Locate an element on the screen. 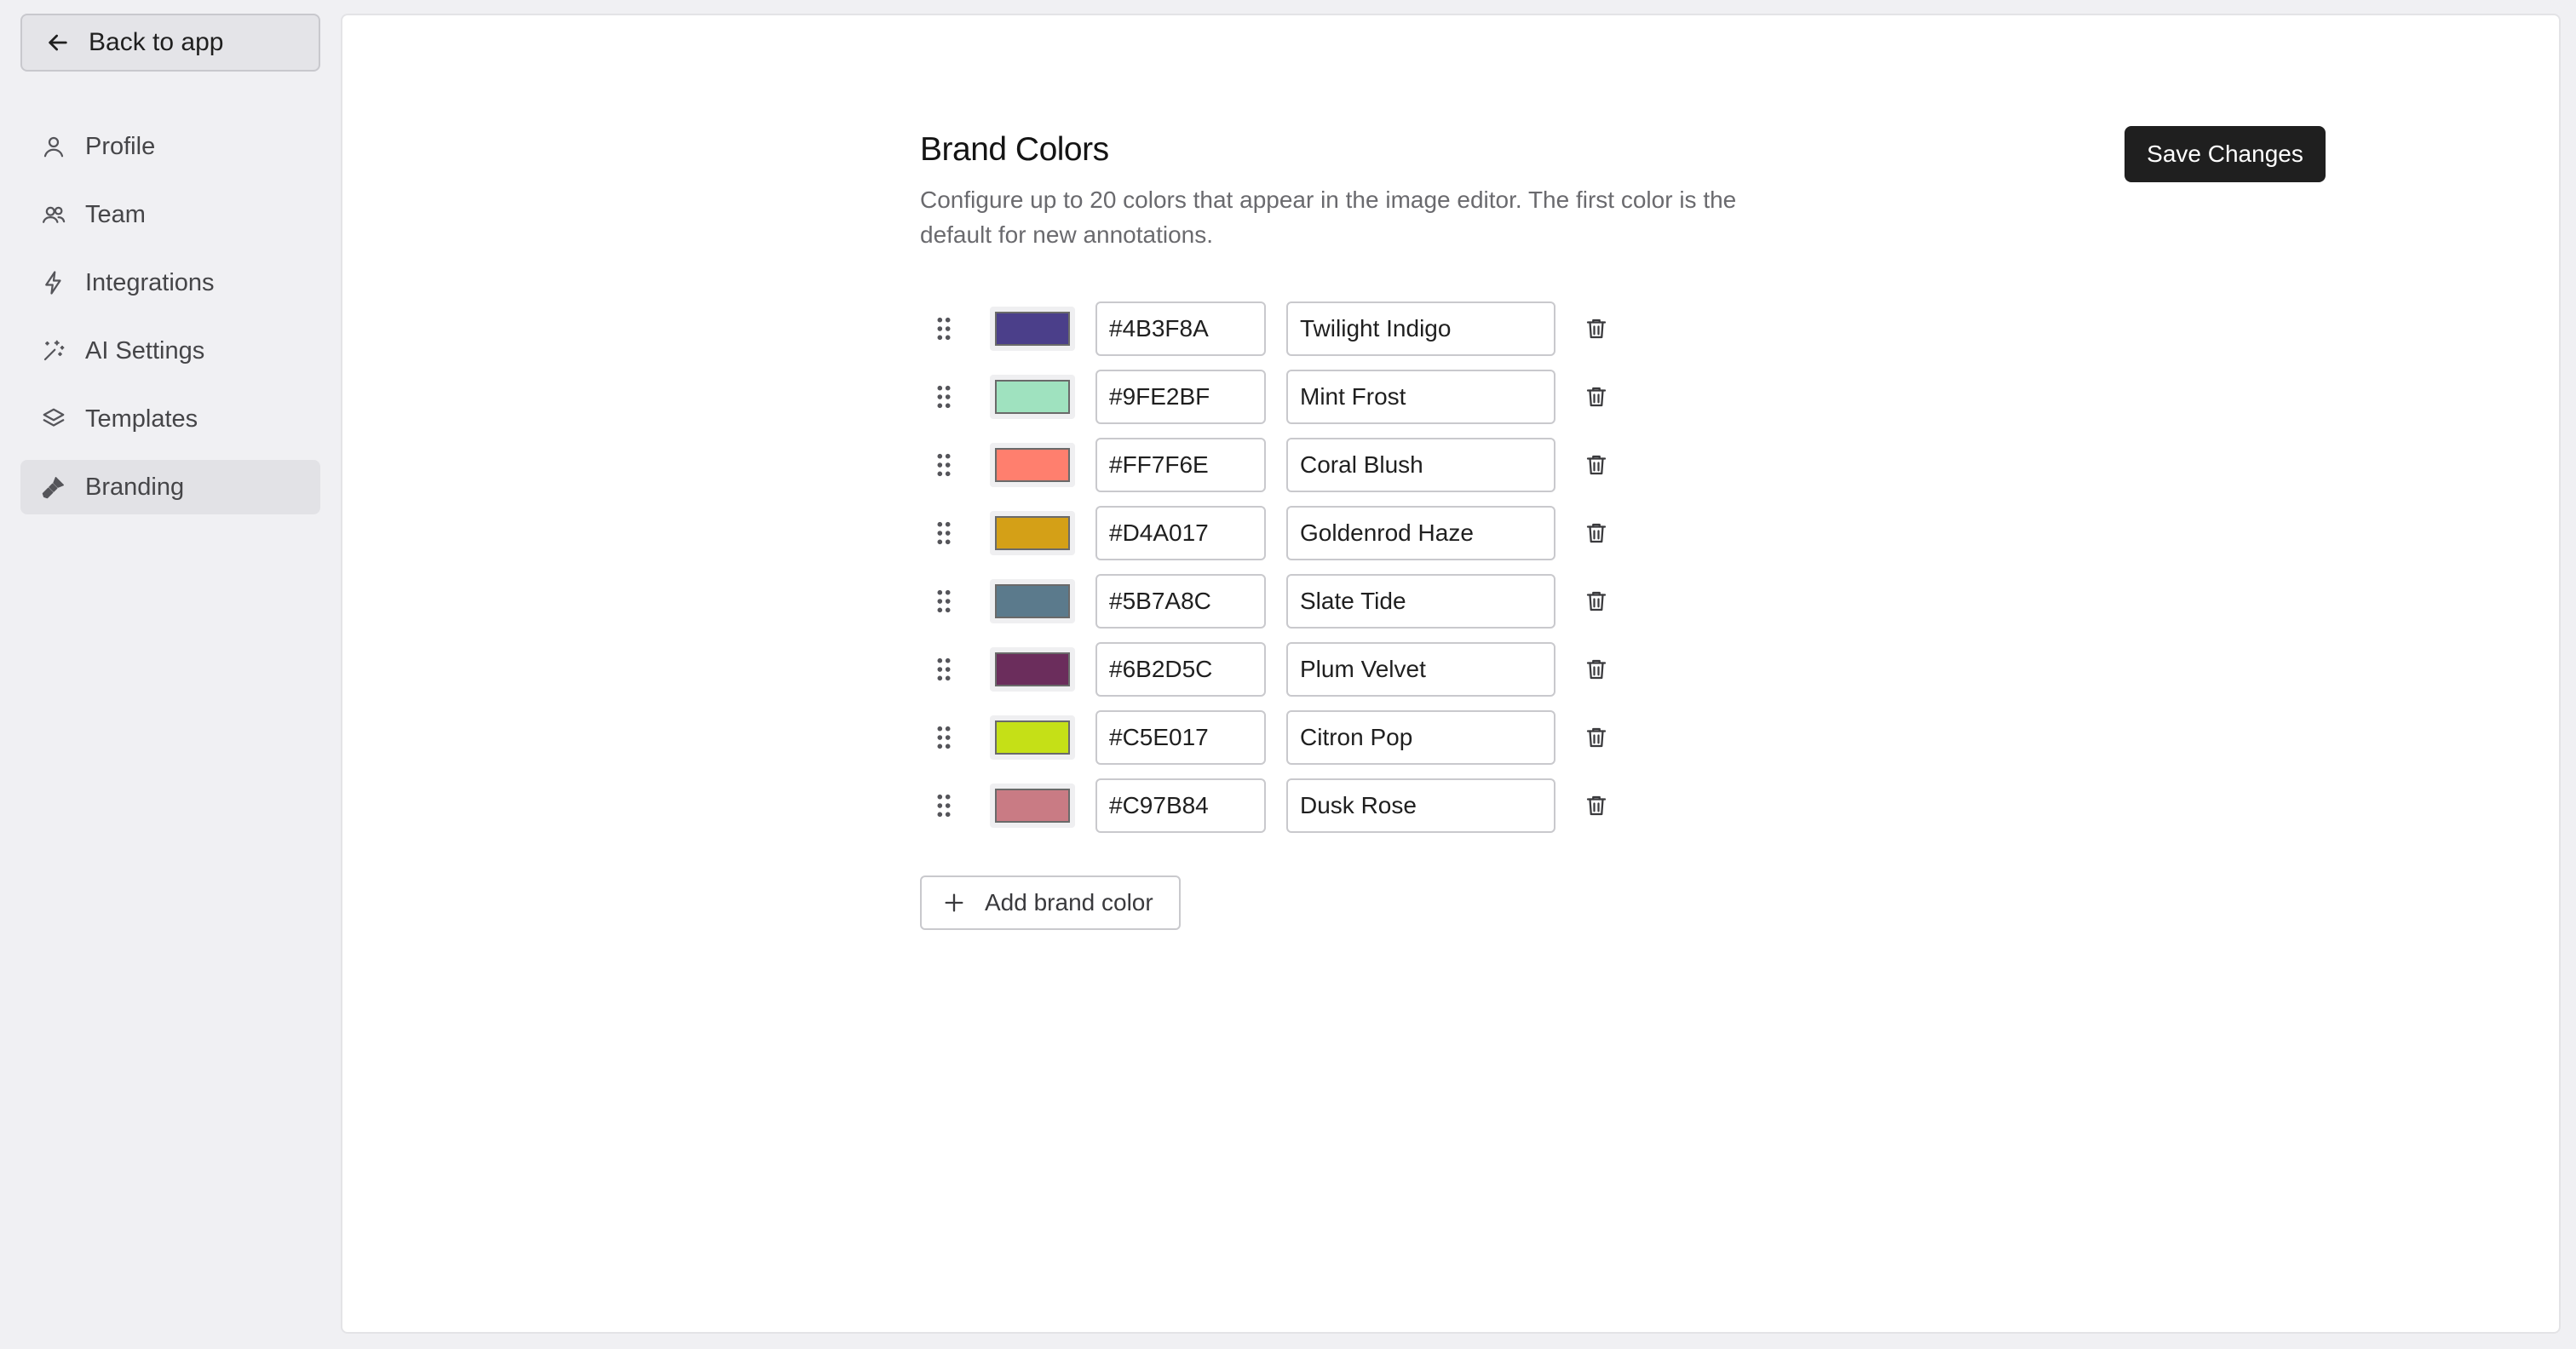 This screenshot has width=2576, height=1349. sidebar-item-label: Team is located at coordinates (116, 214).